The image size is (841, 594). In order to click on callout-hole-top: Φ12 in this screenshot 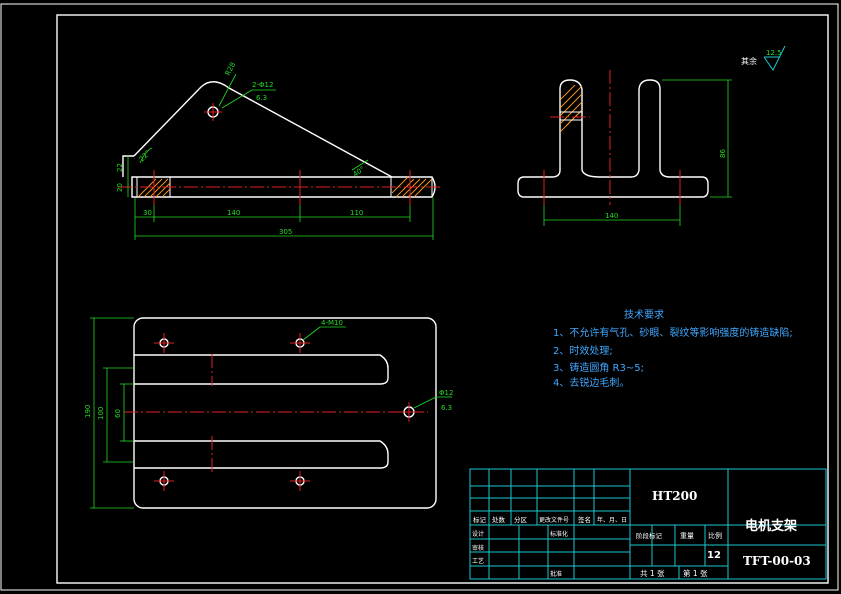, I will do `click(446, 393)`.